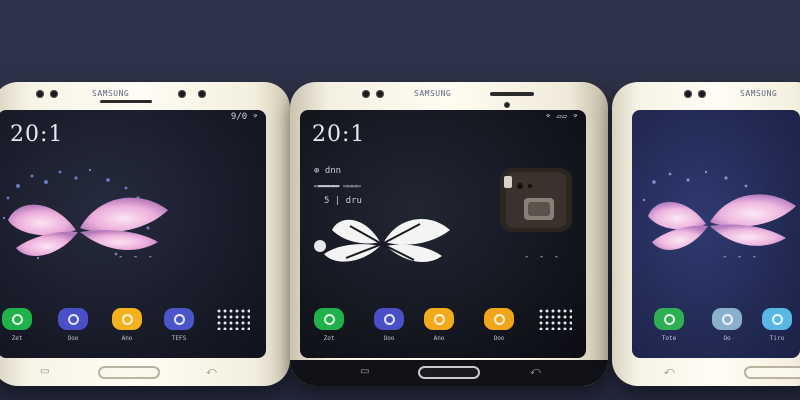 Image resolution: width=800 pixels, height=400 pixels. I want to click on phone-right-screen: - - - Tote Oo Tiro, so click(716, 234).